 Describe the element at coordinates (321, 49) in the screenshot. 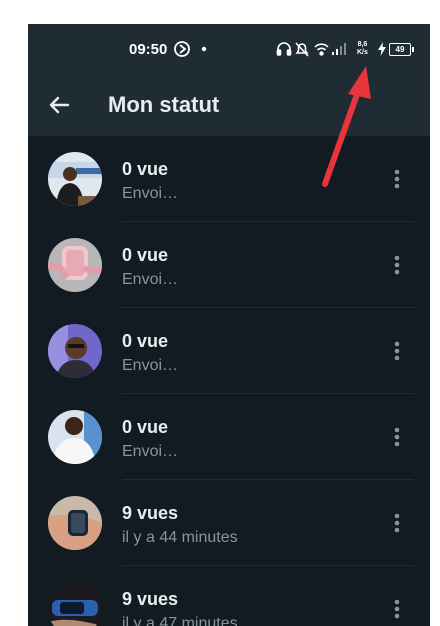

I see `wifi-icon` at that location.